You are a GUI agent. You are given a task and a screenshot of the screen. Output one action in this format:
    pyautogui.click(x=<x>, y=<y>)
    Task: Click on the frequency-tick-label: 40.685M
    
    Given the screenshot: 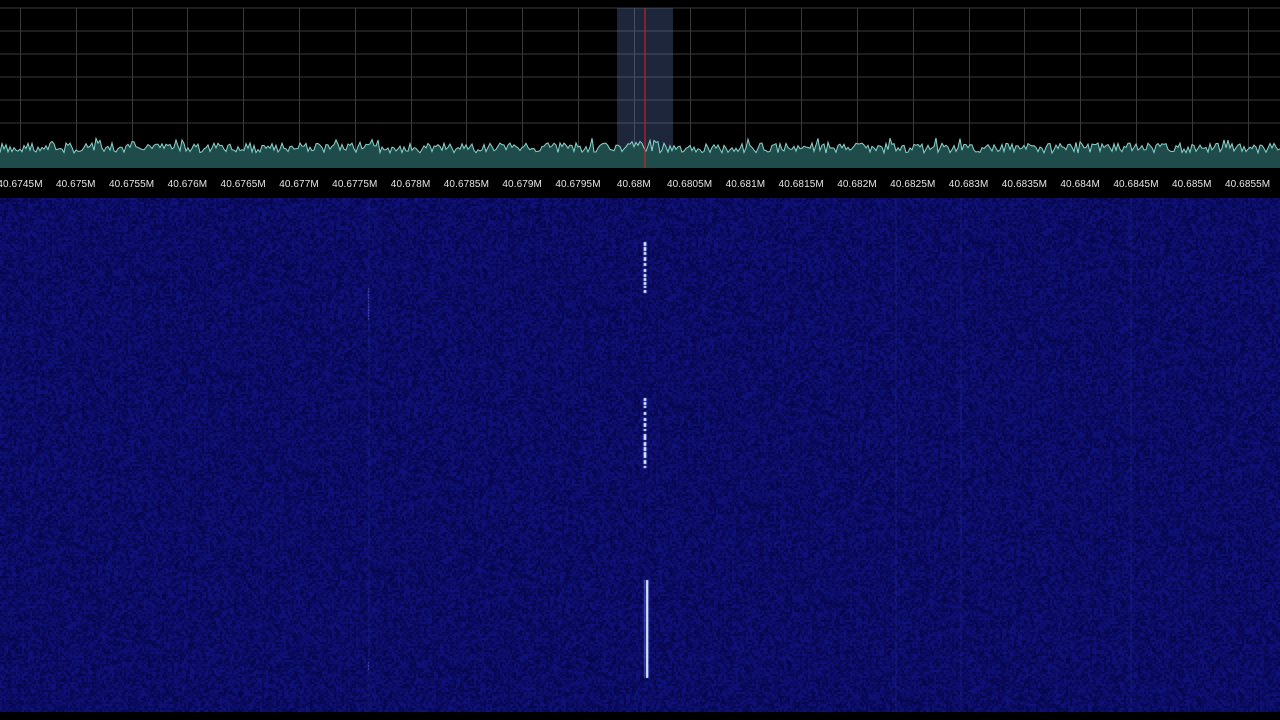 What is the action you would take?
    pyautogui.click(x=1191, y=184)
    